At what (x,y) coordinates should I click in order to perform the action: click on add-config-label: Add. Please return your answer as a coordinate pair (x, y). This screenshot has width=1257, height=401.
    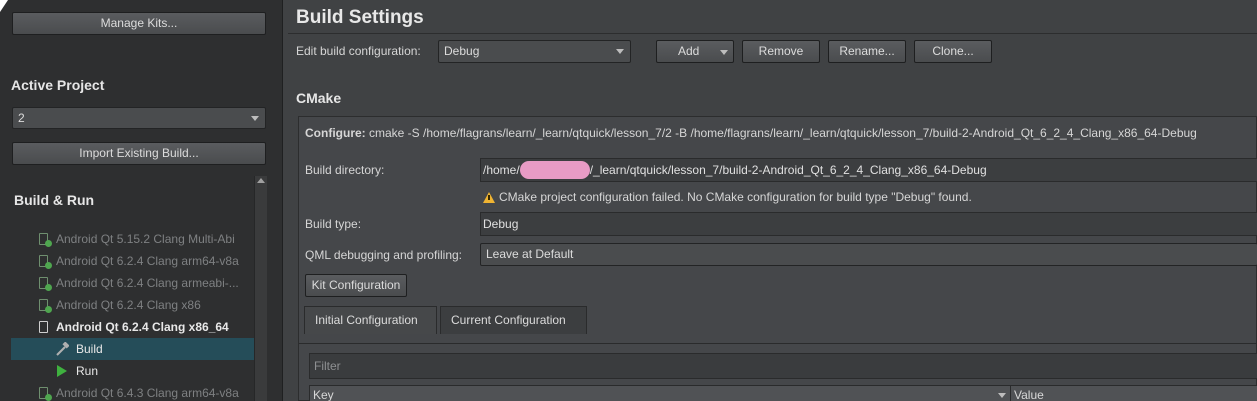
    Looking at the image, I should click on (689, 51).